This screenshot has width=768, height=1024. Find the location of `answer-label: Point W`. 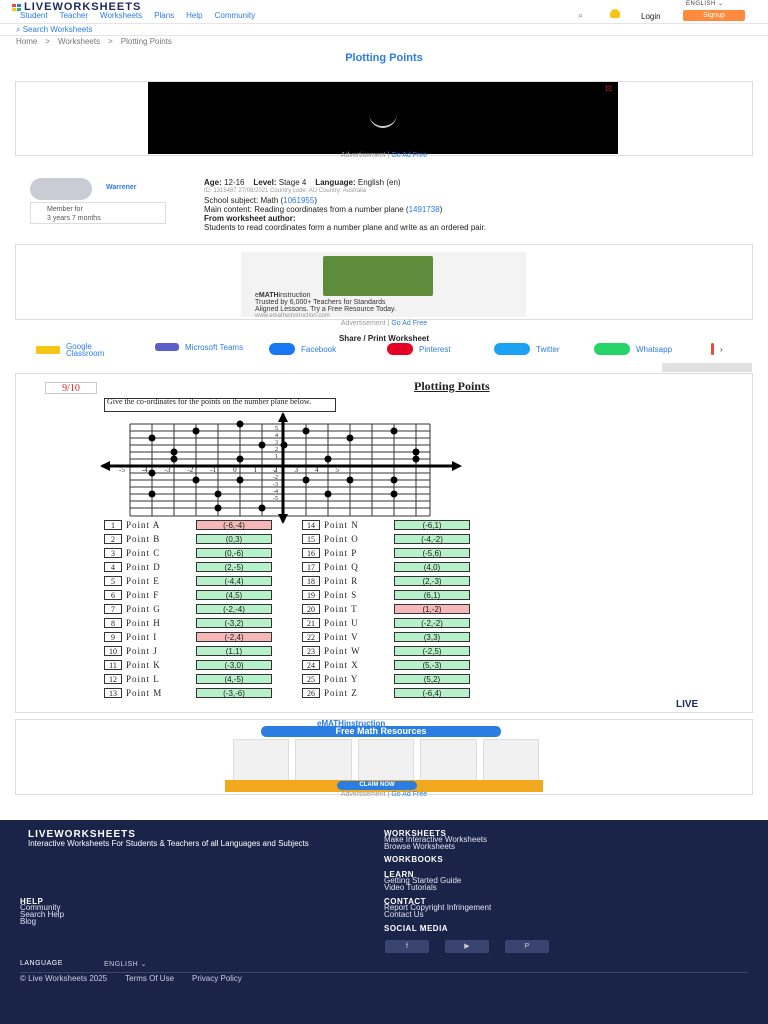

answer-label: Point W is located at coordinates (342, 651).